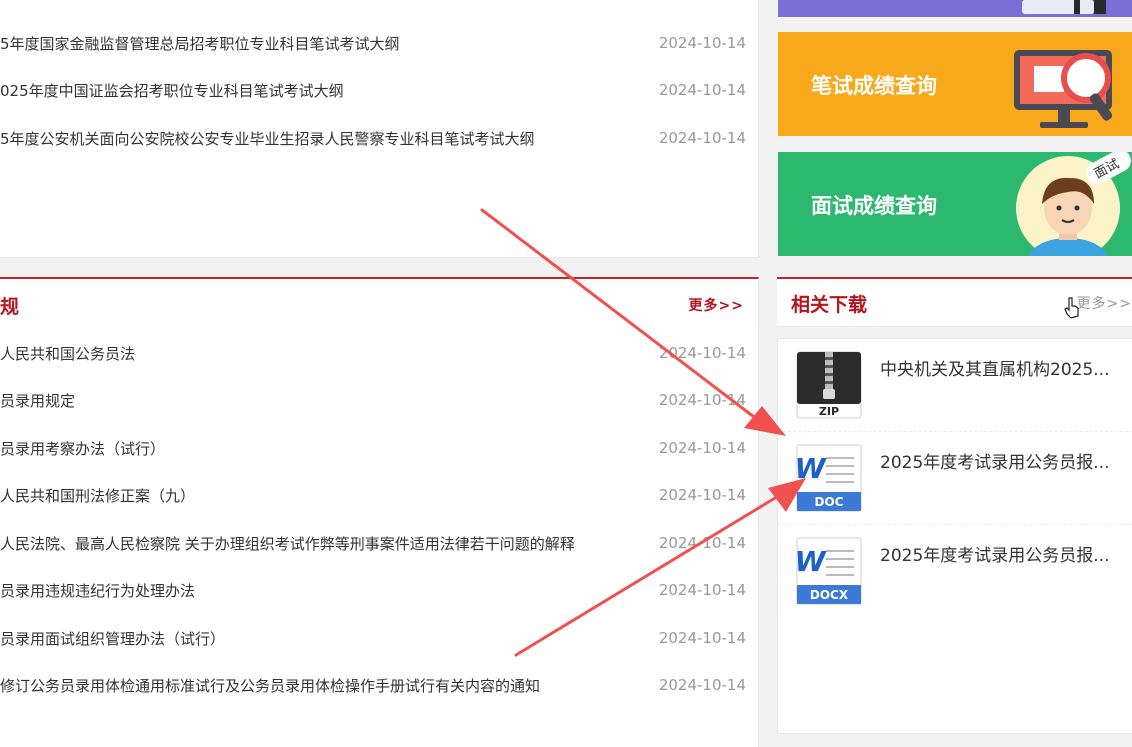 Image resolution: width=1132 pixels, height=747 pixels. I want to click on list-item: 员录用考察办法（试行） 2024-10-14, so click(373, 448).